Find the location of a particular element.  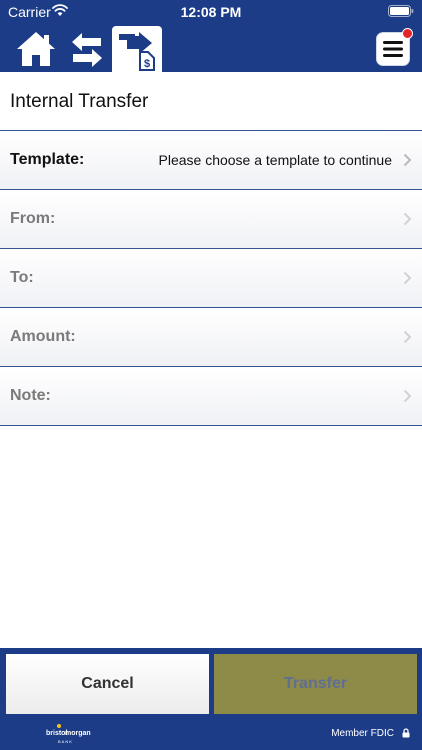

nav-home-button is located at coordinates (36, 49).